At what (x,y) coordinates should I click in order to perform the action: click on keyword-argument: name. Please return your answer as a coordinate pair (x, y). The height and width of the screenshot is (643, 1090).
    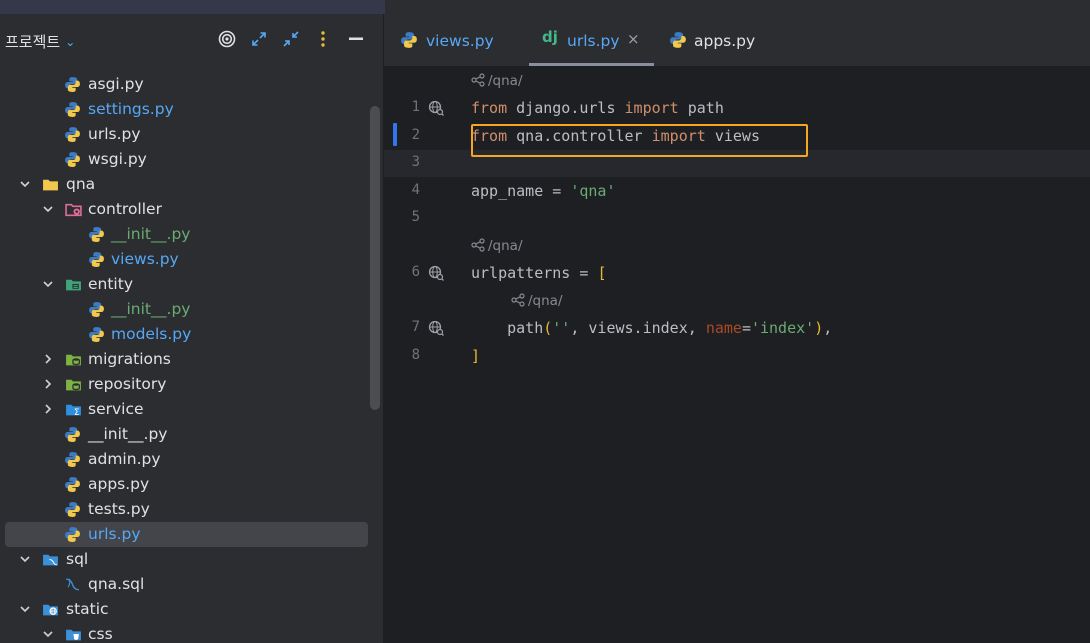
    Looking at the image, I should click on (723, 328).